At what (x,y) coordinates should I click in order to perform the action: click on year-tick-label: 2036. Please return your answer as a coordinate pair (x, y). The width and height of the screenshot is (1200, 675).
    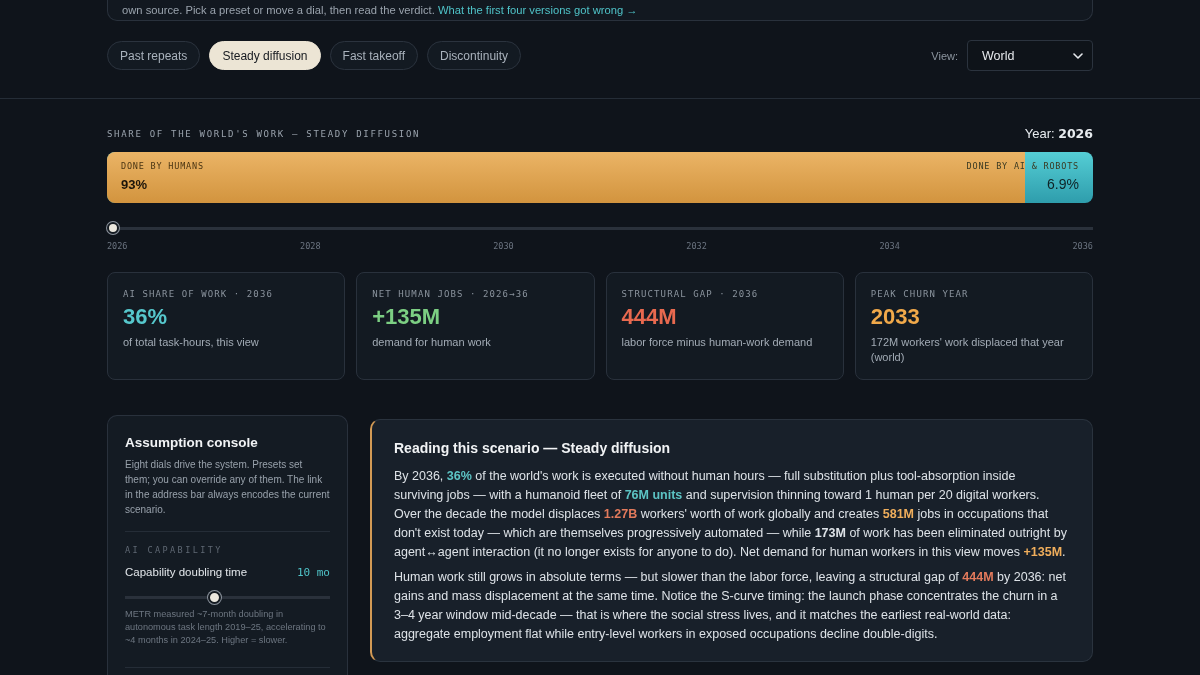
    Looking at the image, I should click on (1082, 246).